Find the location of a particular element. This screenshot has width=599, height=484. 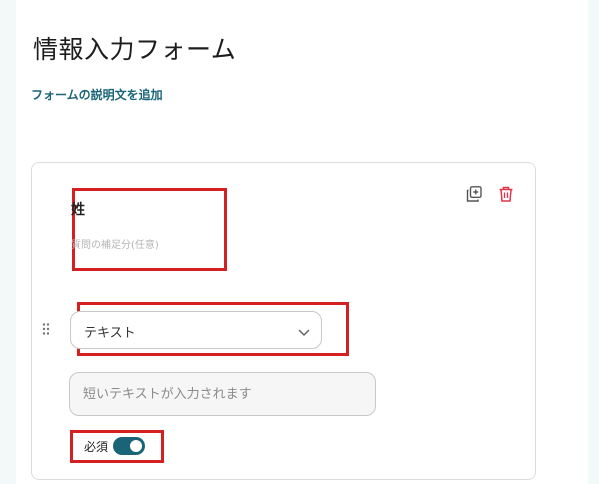

question-title-input: 姓 is located at coordinates (78, 209).